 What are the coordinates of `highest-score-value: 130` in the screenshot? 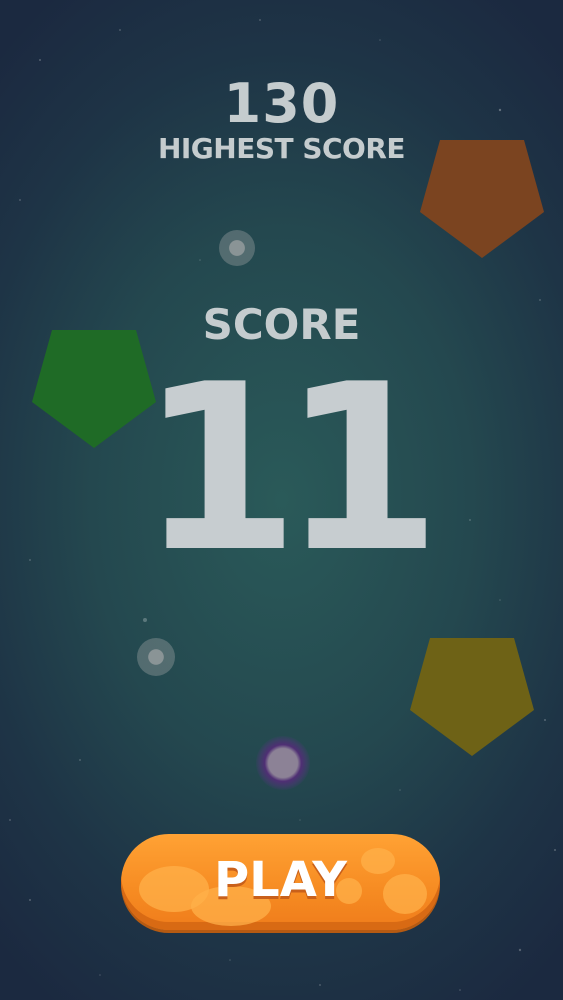 It's located at (281, 103).